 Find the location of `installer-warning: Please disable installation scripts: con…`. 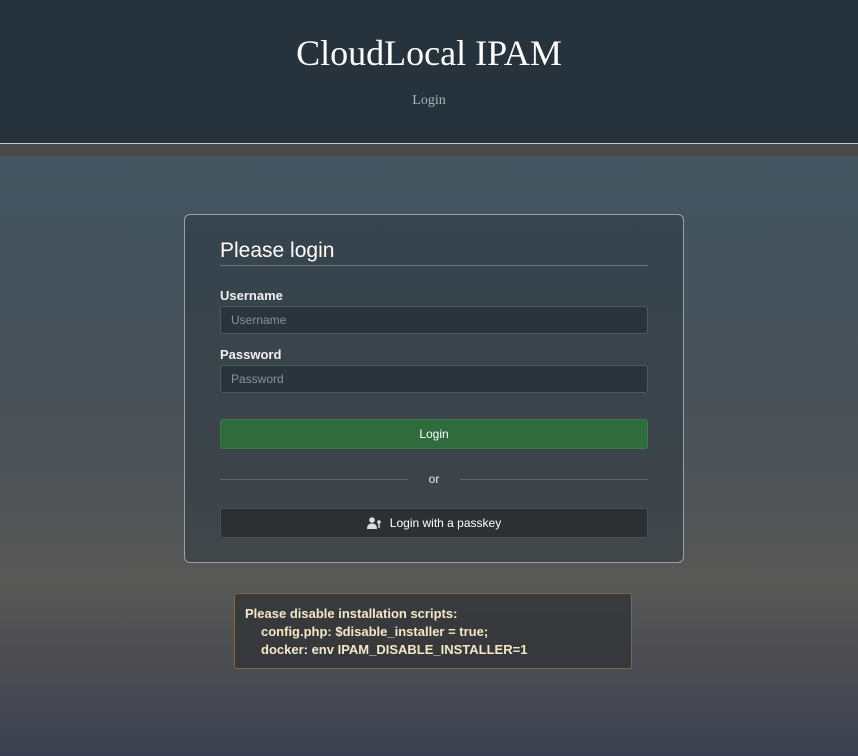

installer-warning: Please disable installation scripts: con… is located at coordinates (433, 631).